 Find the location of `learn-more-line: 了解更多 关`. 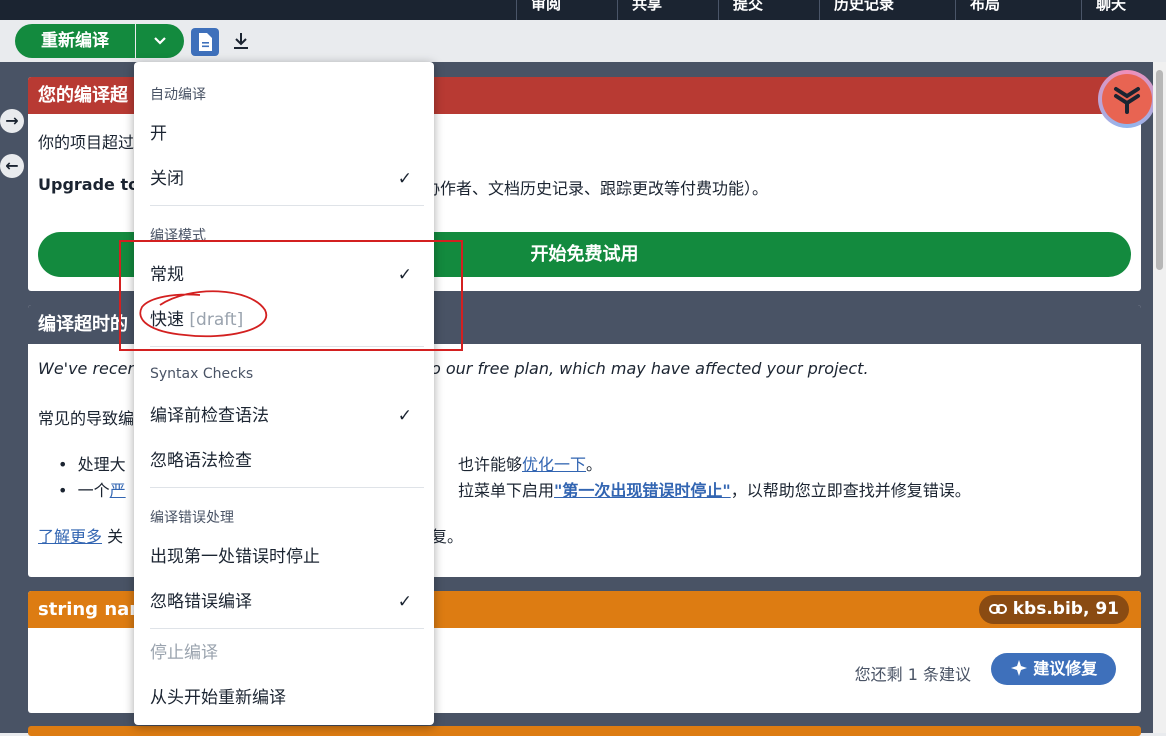

learn-more-line: 了解更多 关 is located at coordinates (81, 536).